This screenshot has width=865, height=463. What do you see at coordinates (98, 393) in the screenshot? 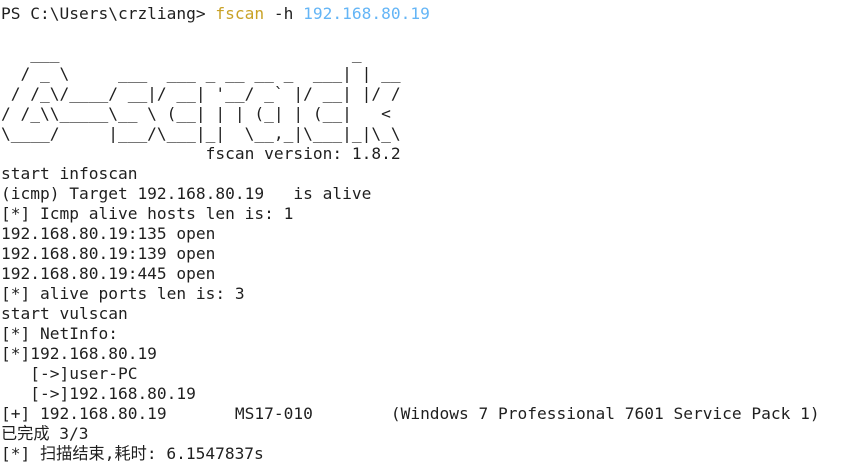
I see `output-line: [->]192.168.80.19` at bounding box center [98, 393].